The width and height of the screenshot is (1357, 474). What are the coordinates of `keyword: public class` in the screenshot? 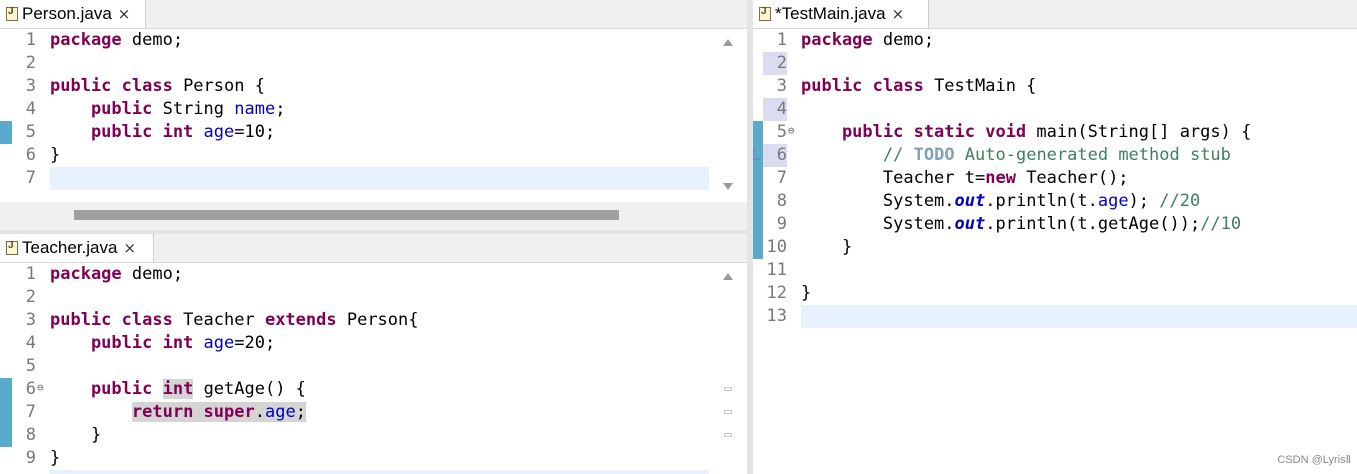 It's located at (862, 86).